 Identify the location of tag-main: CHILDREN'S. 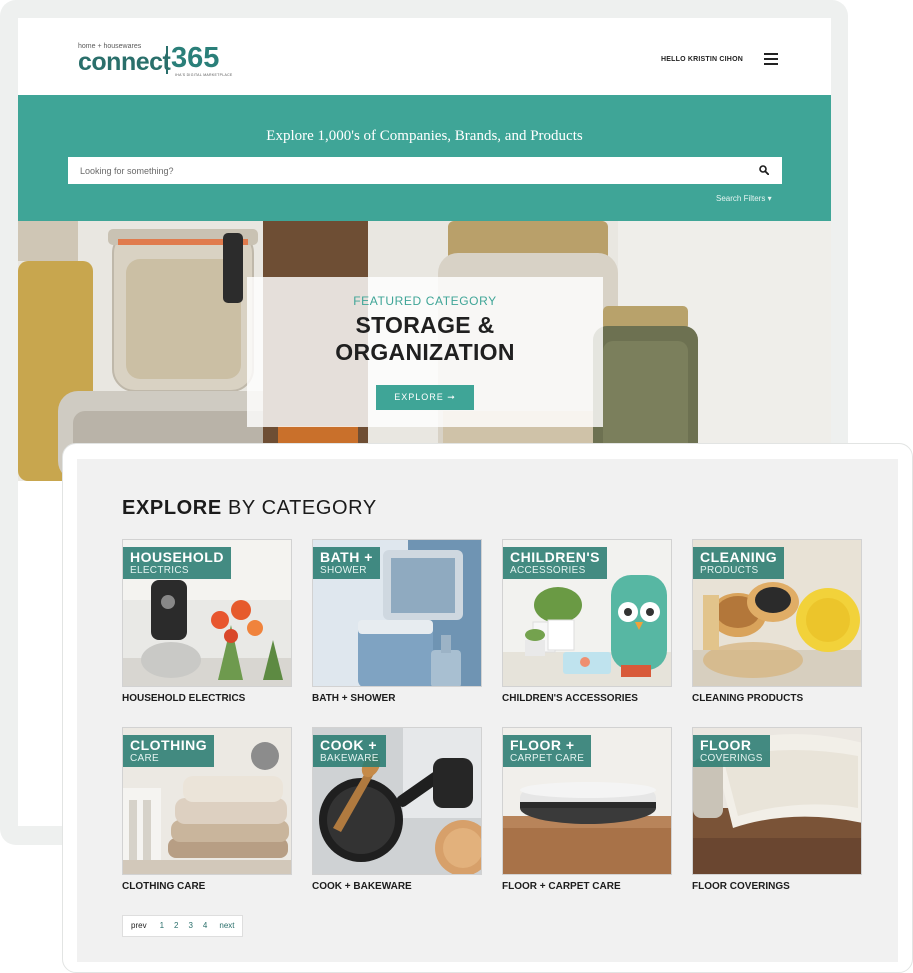
(555, 557).